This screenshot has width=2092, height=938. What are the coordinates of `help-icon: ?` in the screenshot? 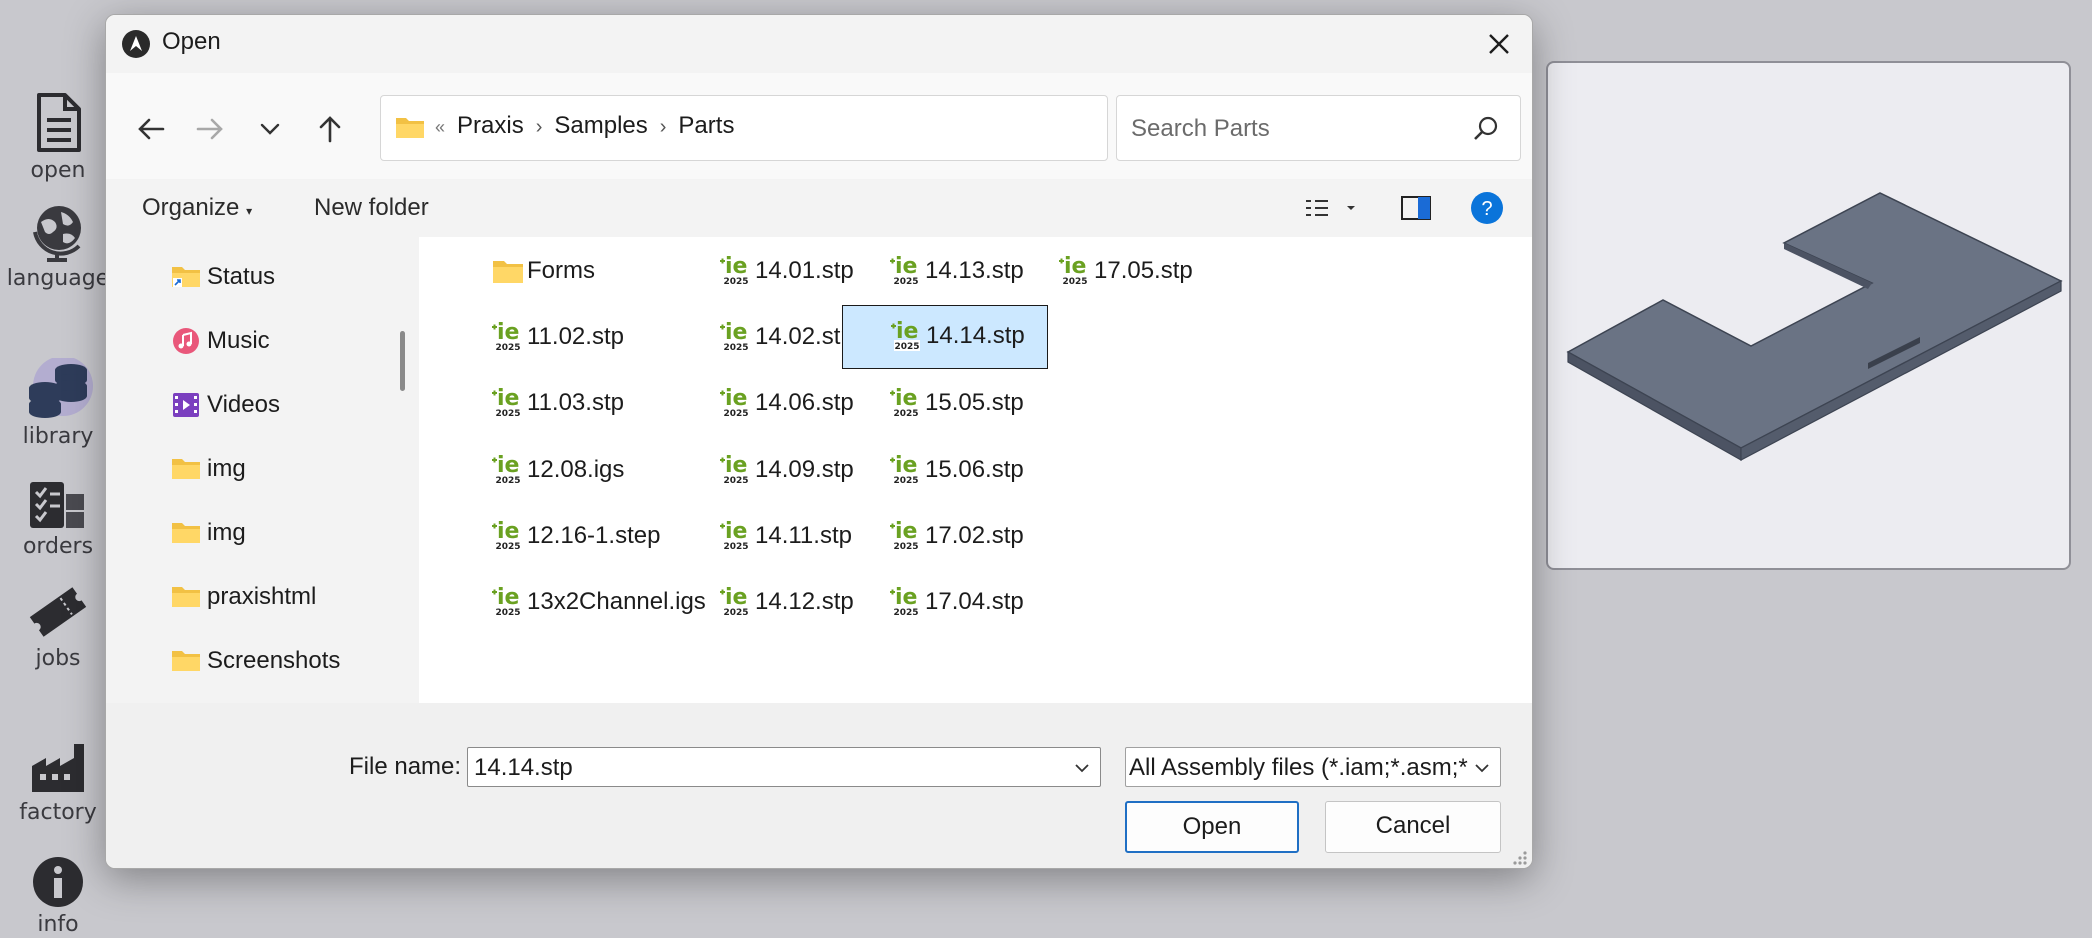 It's located at (1487, 208).